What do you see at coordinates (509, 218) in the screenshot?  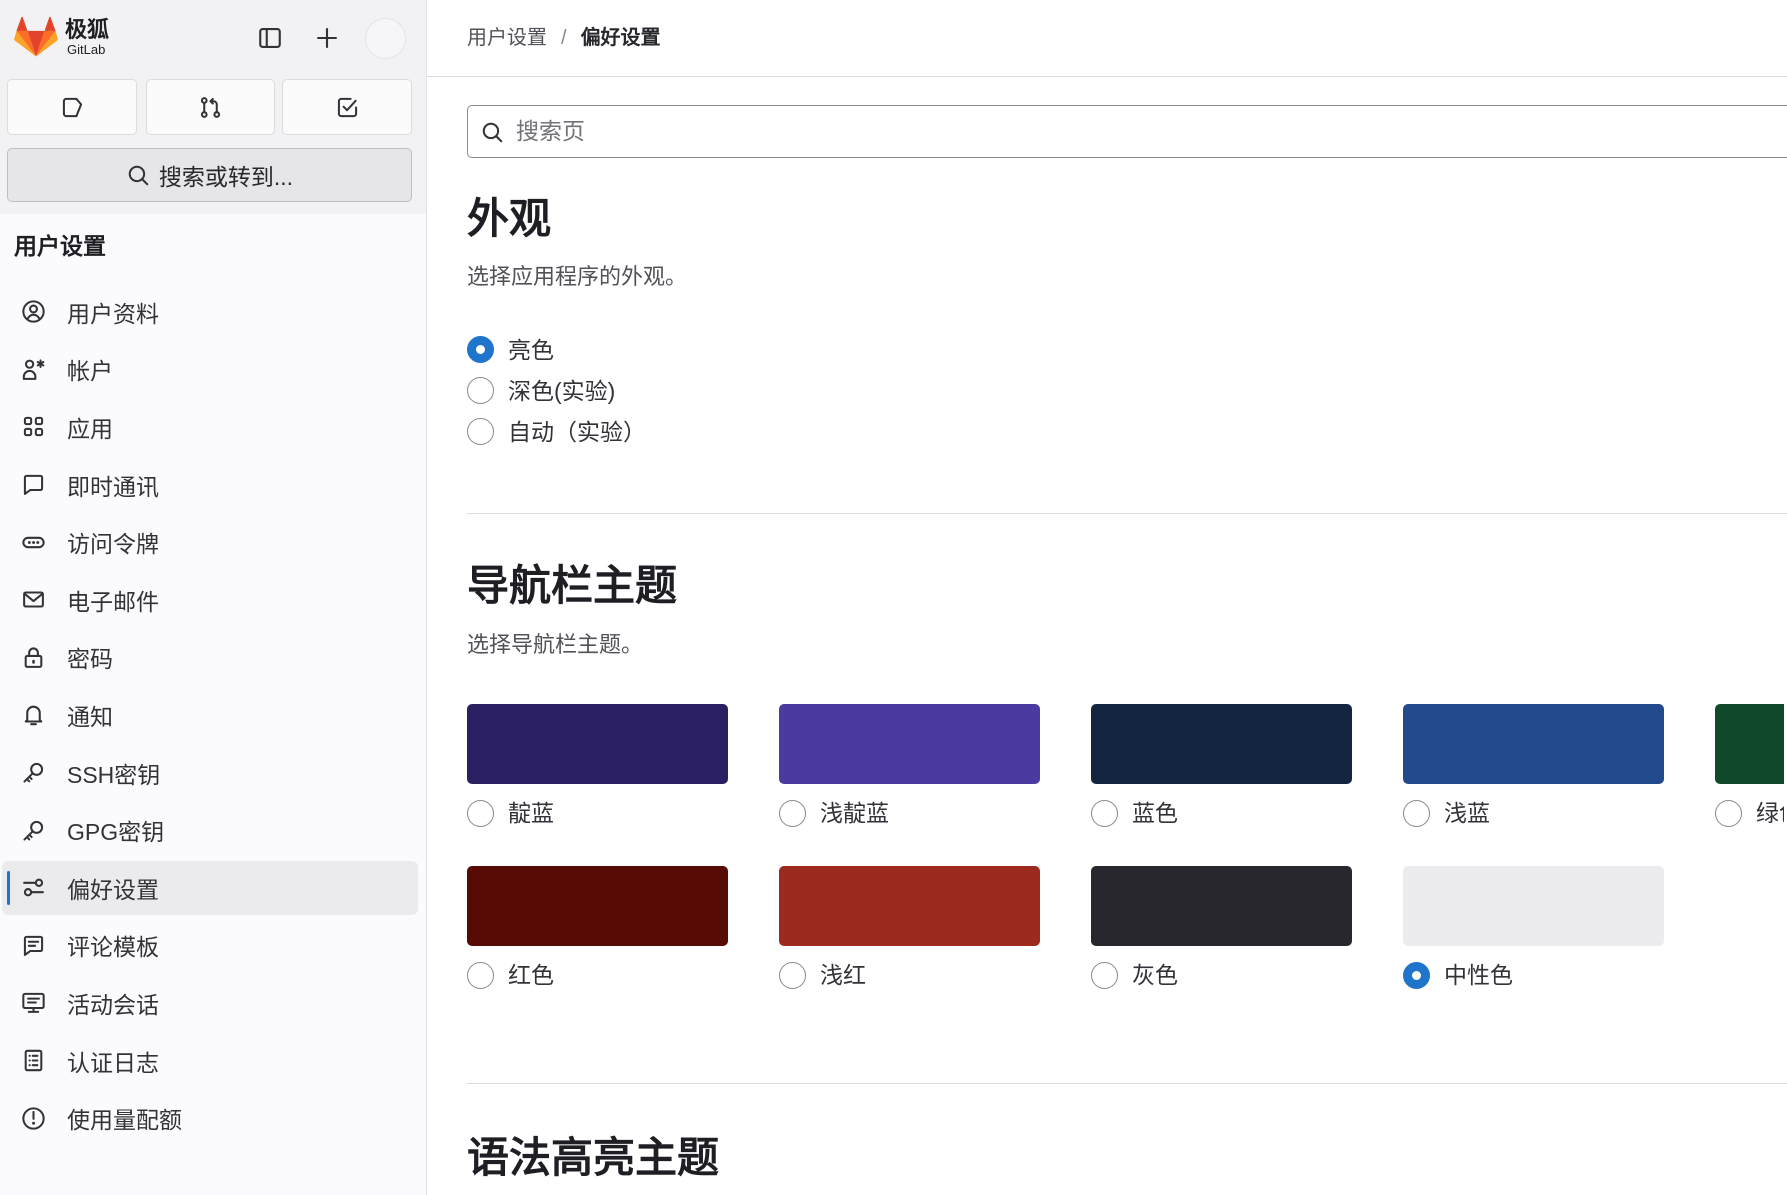 I see `appearance-heading: 外观` at bounding box center [509, 218].